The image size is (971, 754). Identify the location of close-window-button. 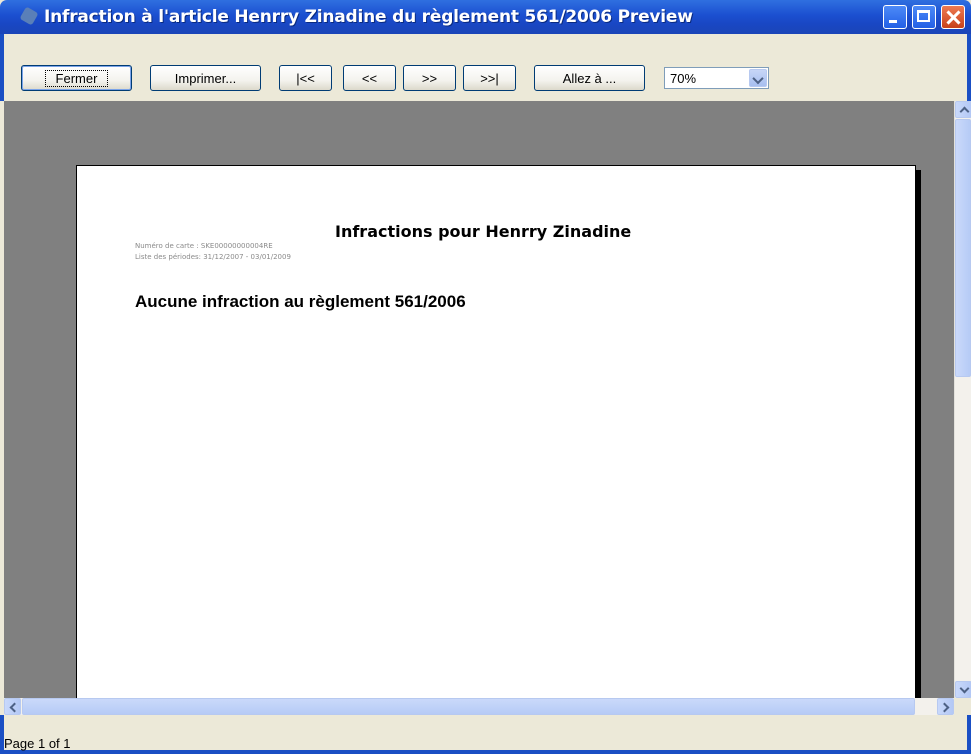
(953, 17).